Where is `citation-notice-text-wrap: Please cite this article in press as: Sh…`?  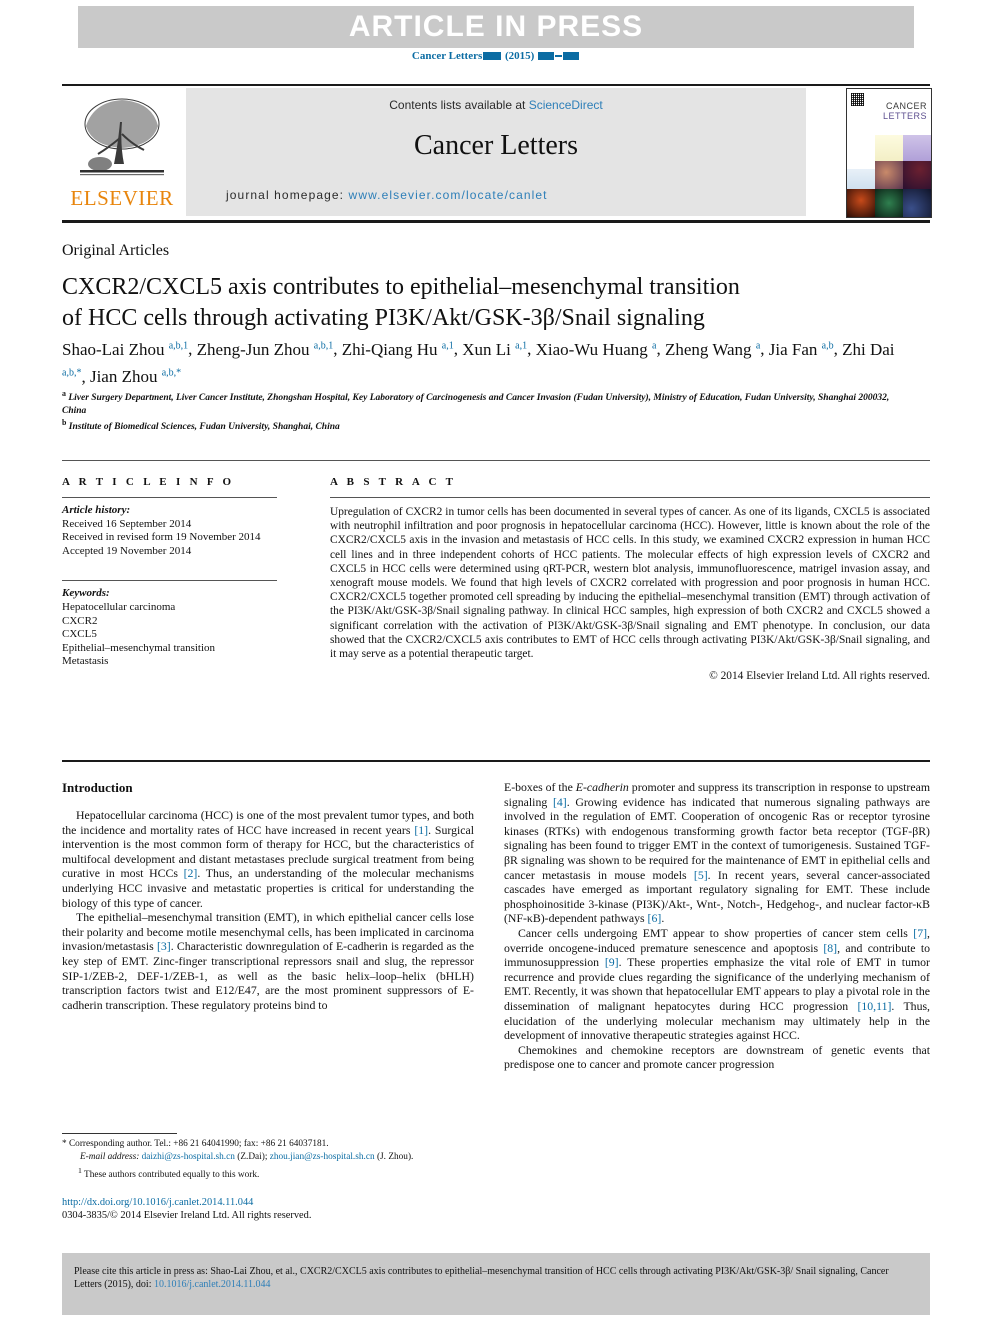
citation-notice-text-wrap: Please cite this article in press as: Sh… is located at coordinates (496, 1278).